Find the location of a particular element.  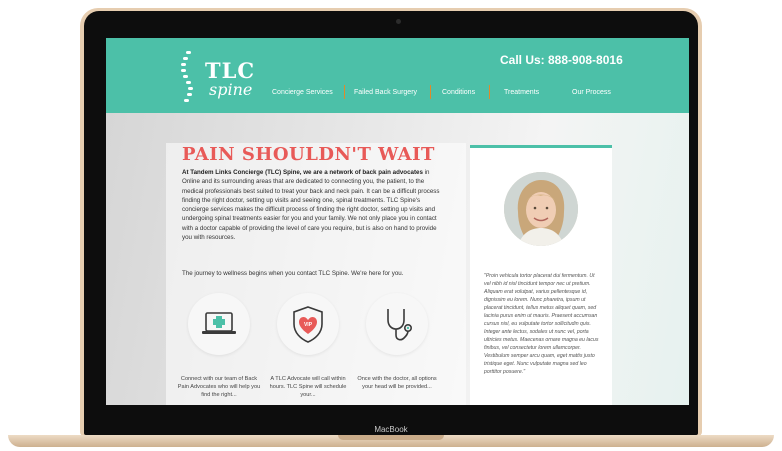

nav-item-treatments: Treatments is located at coordinates (521, 92).